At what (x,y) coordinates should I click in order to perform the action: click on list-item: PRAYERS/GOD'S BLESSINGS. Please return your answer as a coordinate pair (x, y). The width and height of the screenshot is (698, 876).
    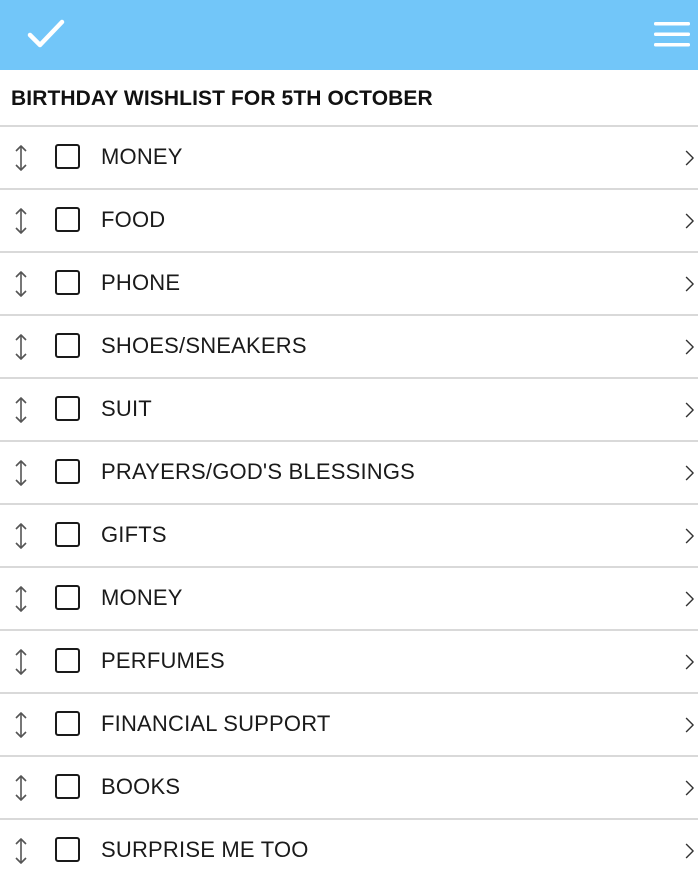
    Looking at the image, I should click on (349, 471).